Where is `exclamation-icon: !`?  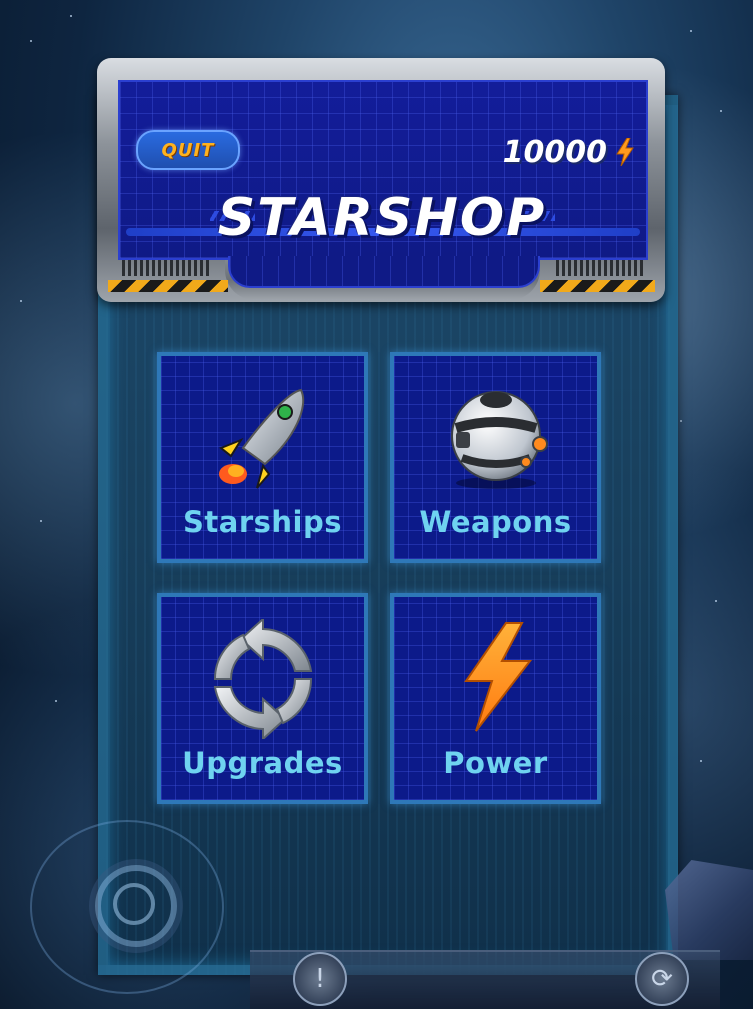
exclamation-icon: ! is located at coordinates (320, 979).